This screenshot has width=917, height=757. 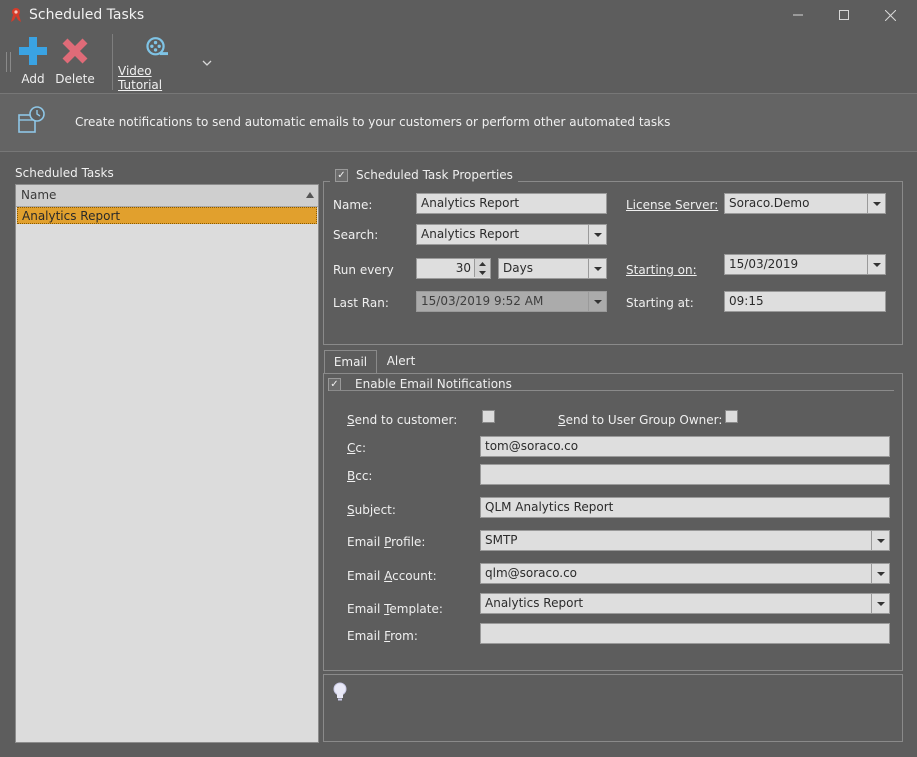 What do you see at coordinates (356, 235) in the screenshot?
I see `search-label: Search:` at bounding box center [356, 235].